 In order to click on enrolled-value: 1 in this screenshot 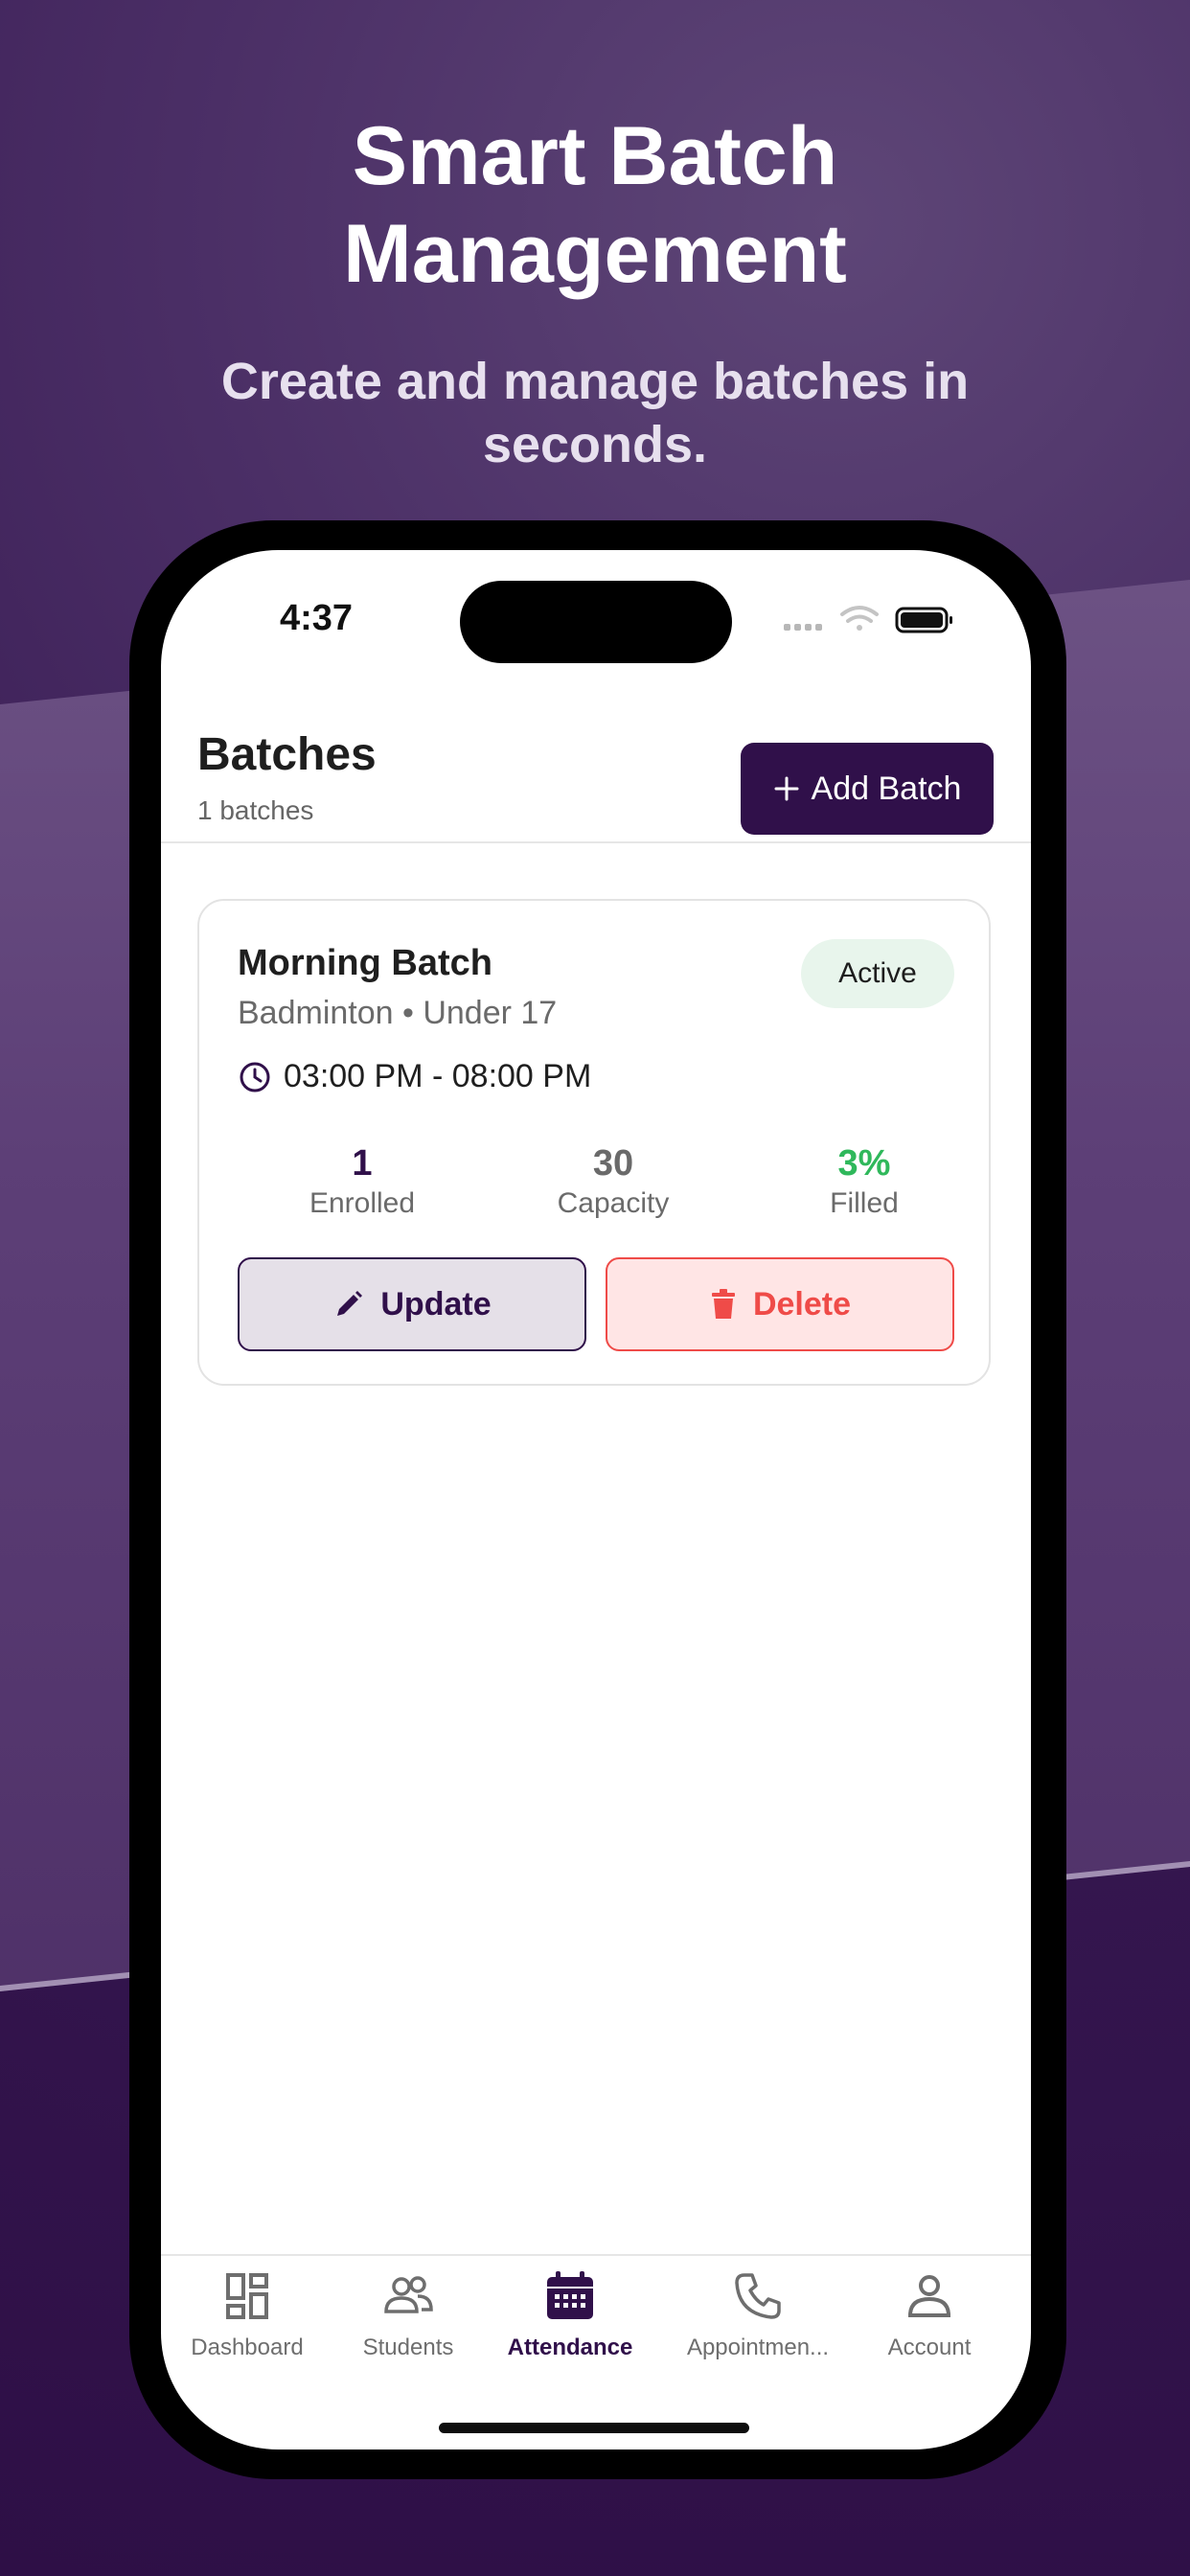, I will do `click(363, 1163)`.